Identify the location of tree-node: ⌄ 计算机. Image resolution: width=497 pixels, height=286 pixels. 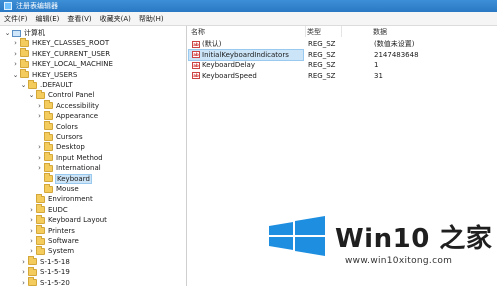
(24, 33).